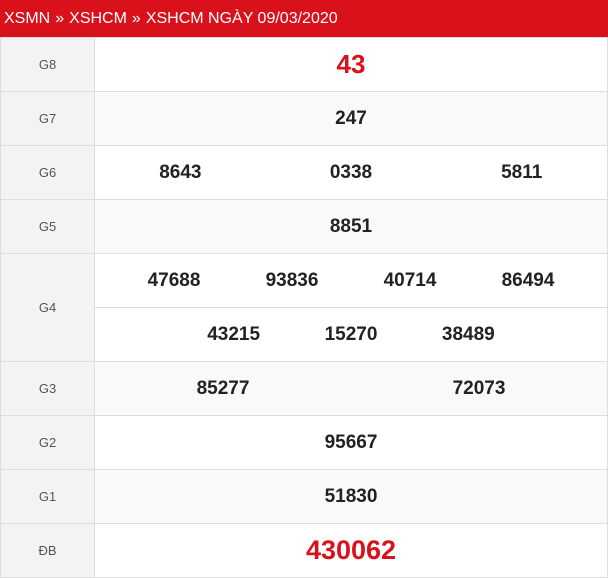 This screenshot has height=578, width=608. Describe the element at coordinates (304, 226) in the screenshot. I see `prize-row-g5: G5 8851` at that location.